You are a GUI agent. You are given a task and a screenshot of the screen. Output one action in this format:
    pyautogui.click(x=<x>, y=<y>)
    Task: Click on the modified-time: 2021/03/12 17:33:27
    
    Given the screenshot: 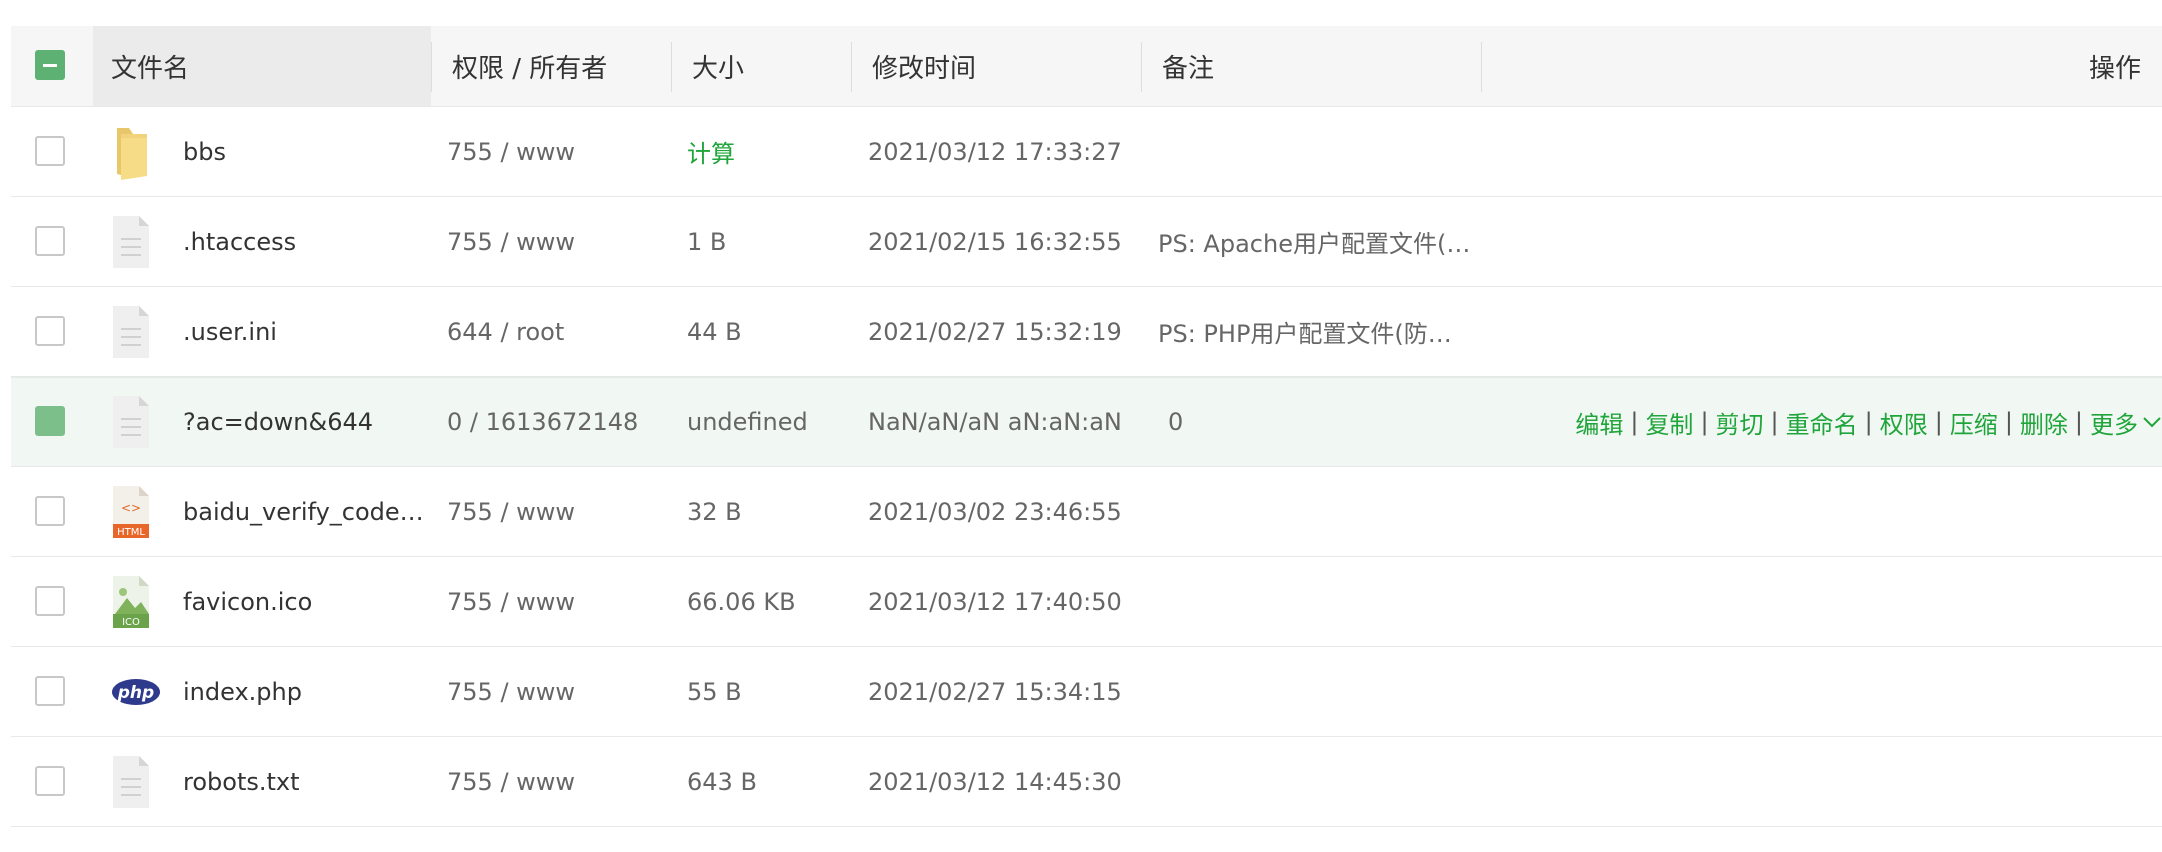 What is the action you would take?
    pyautogui.click(x=995, y=151)
    